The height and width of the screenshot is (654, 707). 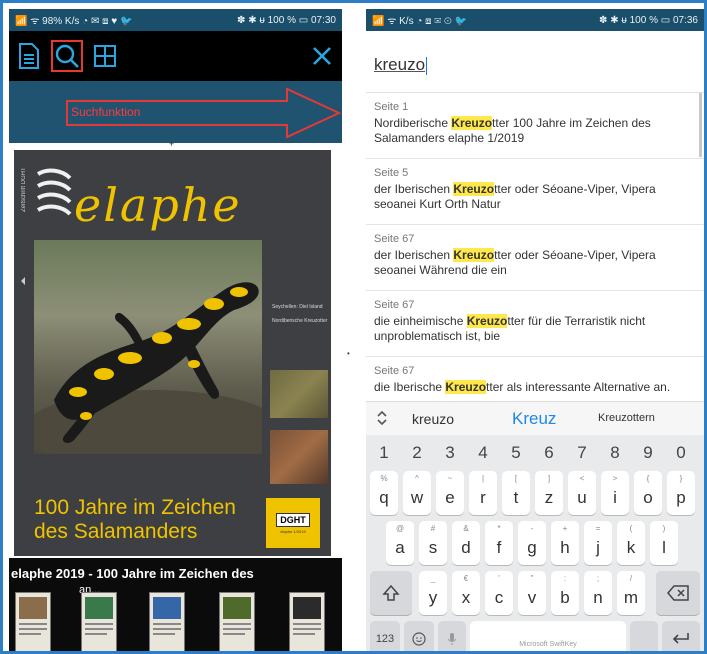 I want to click on key-q: % q, so click(x=384, y=493).